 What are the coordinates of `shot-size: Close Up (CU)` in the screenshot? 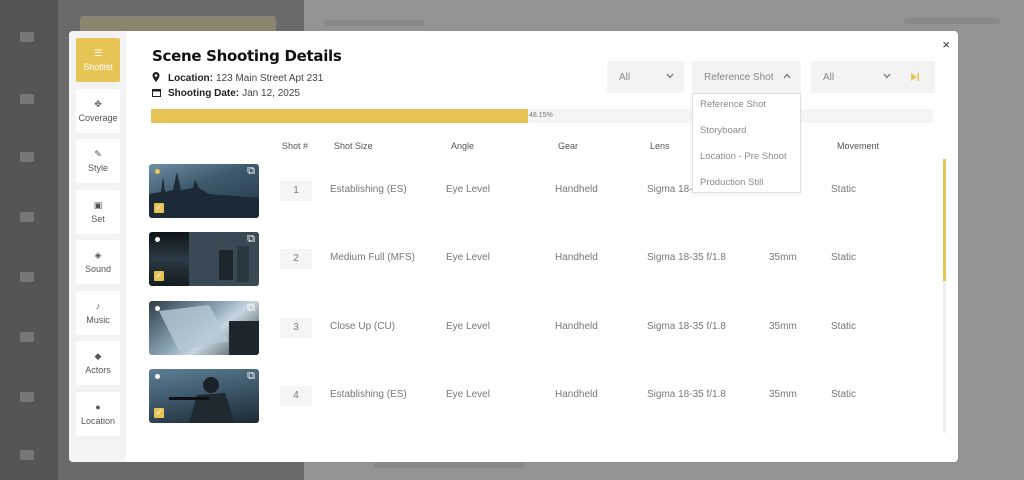 It's located at (363, 326).